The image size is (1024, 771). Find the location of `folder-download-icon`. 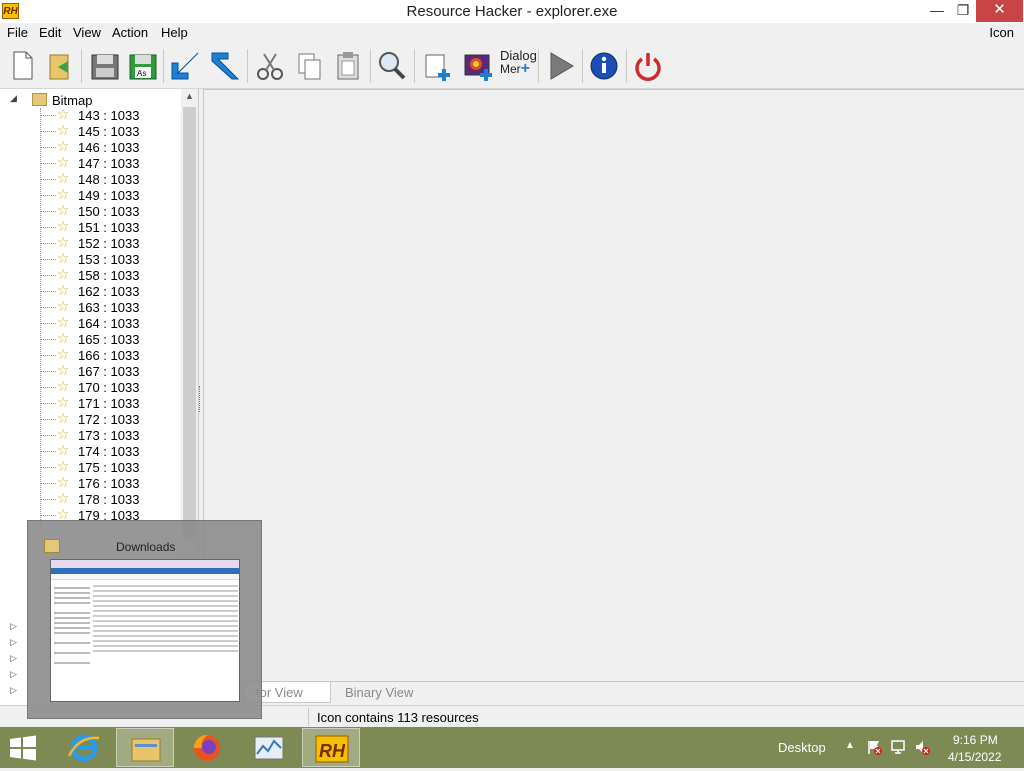

folder-download-icon is located at coordinates (52, 546).